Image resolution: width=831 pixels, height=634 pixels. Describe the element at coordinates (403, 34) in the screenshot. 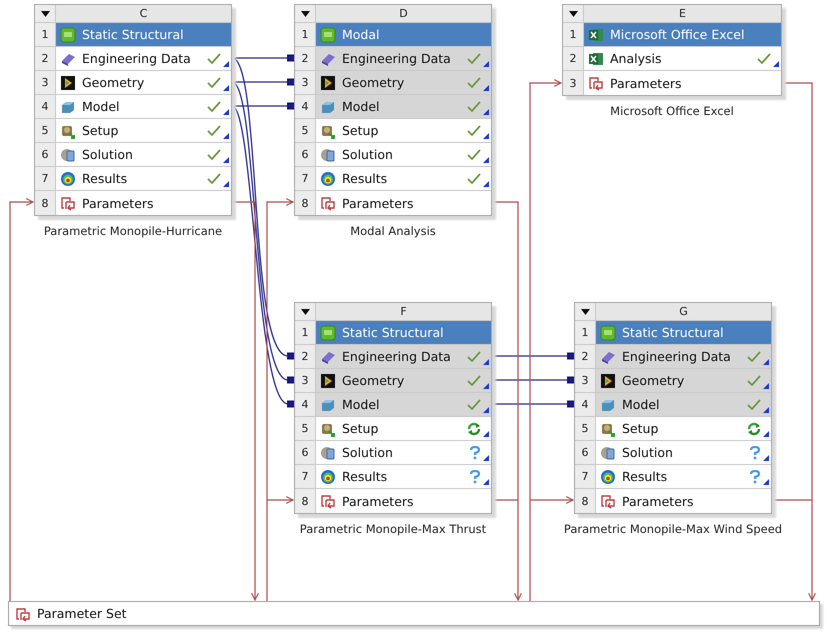

I see `system-title-cell: Modal` at that location.